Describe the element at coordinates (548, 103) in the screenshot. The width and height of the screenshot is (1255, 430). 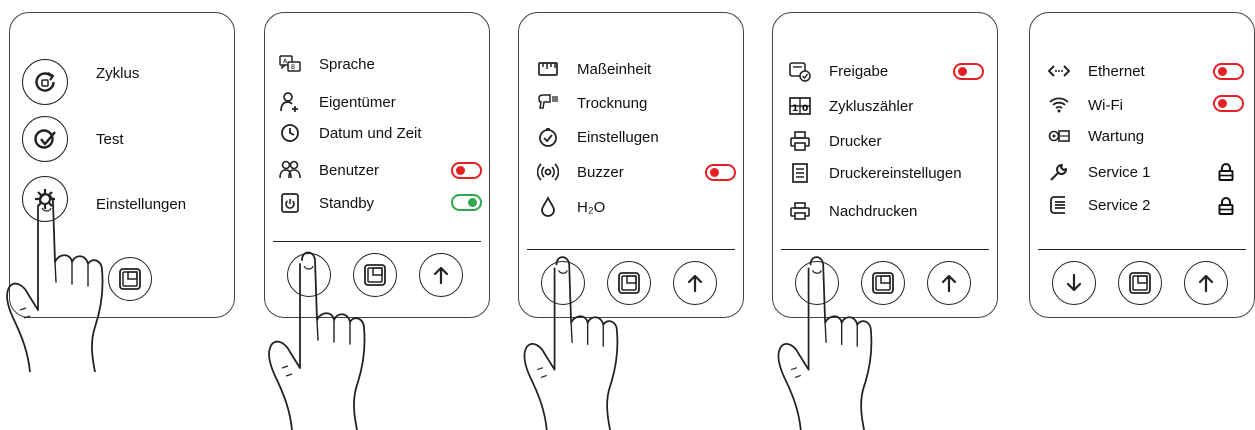
I see `dryer-icon` at that location.